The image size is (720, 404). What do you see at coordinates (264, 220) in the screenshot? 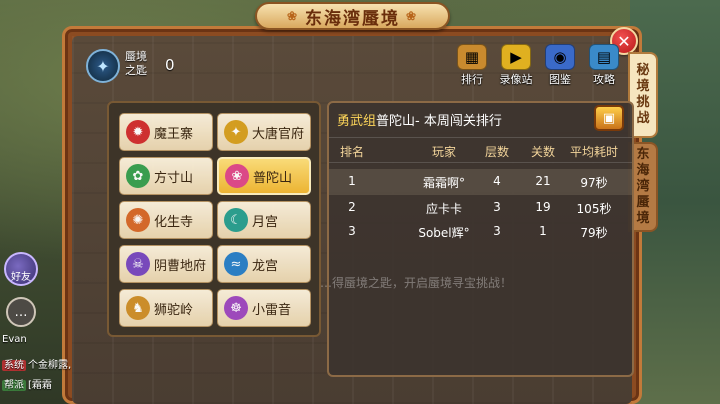
I see `sect-button-yuegong: ☾ 月宫` at bounding box center [264, 220].